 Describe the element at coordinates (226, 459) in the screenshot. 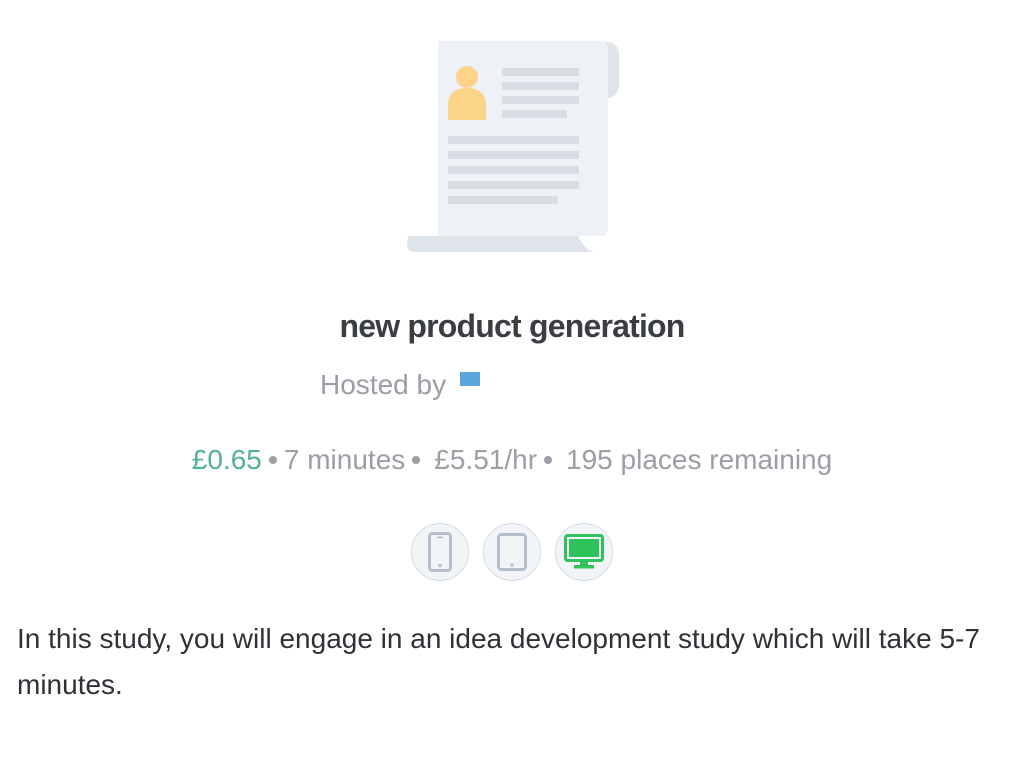

I see `reward-amount: £0.65` at that location.